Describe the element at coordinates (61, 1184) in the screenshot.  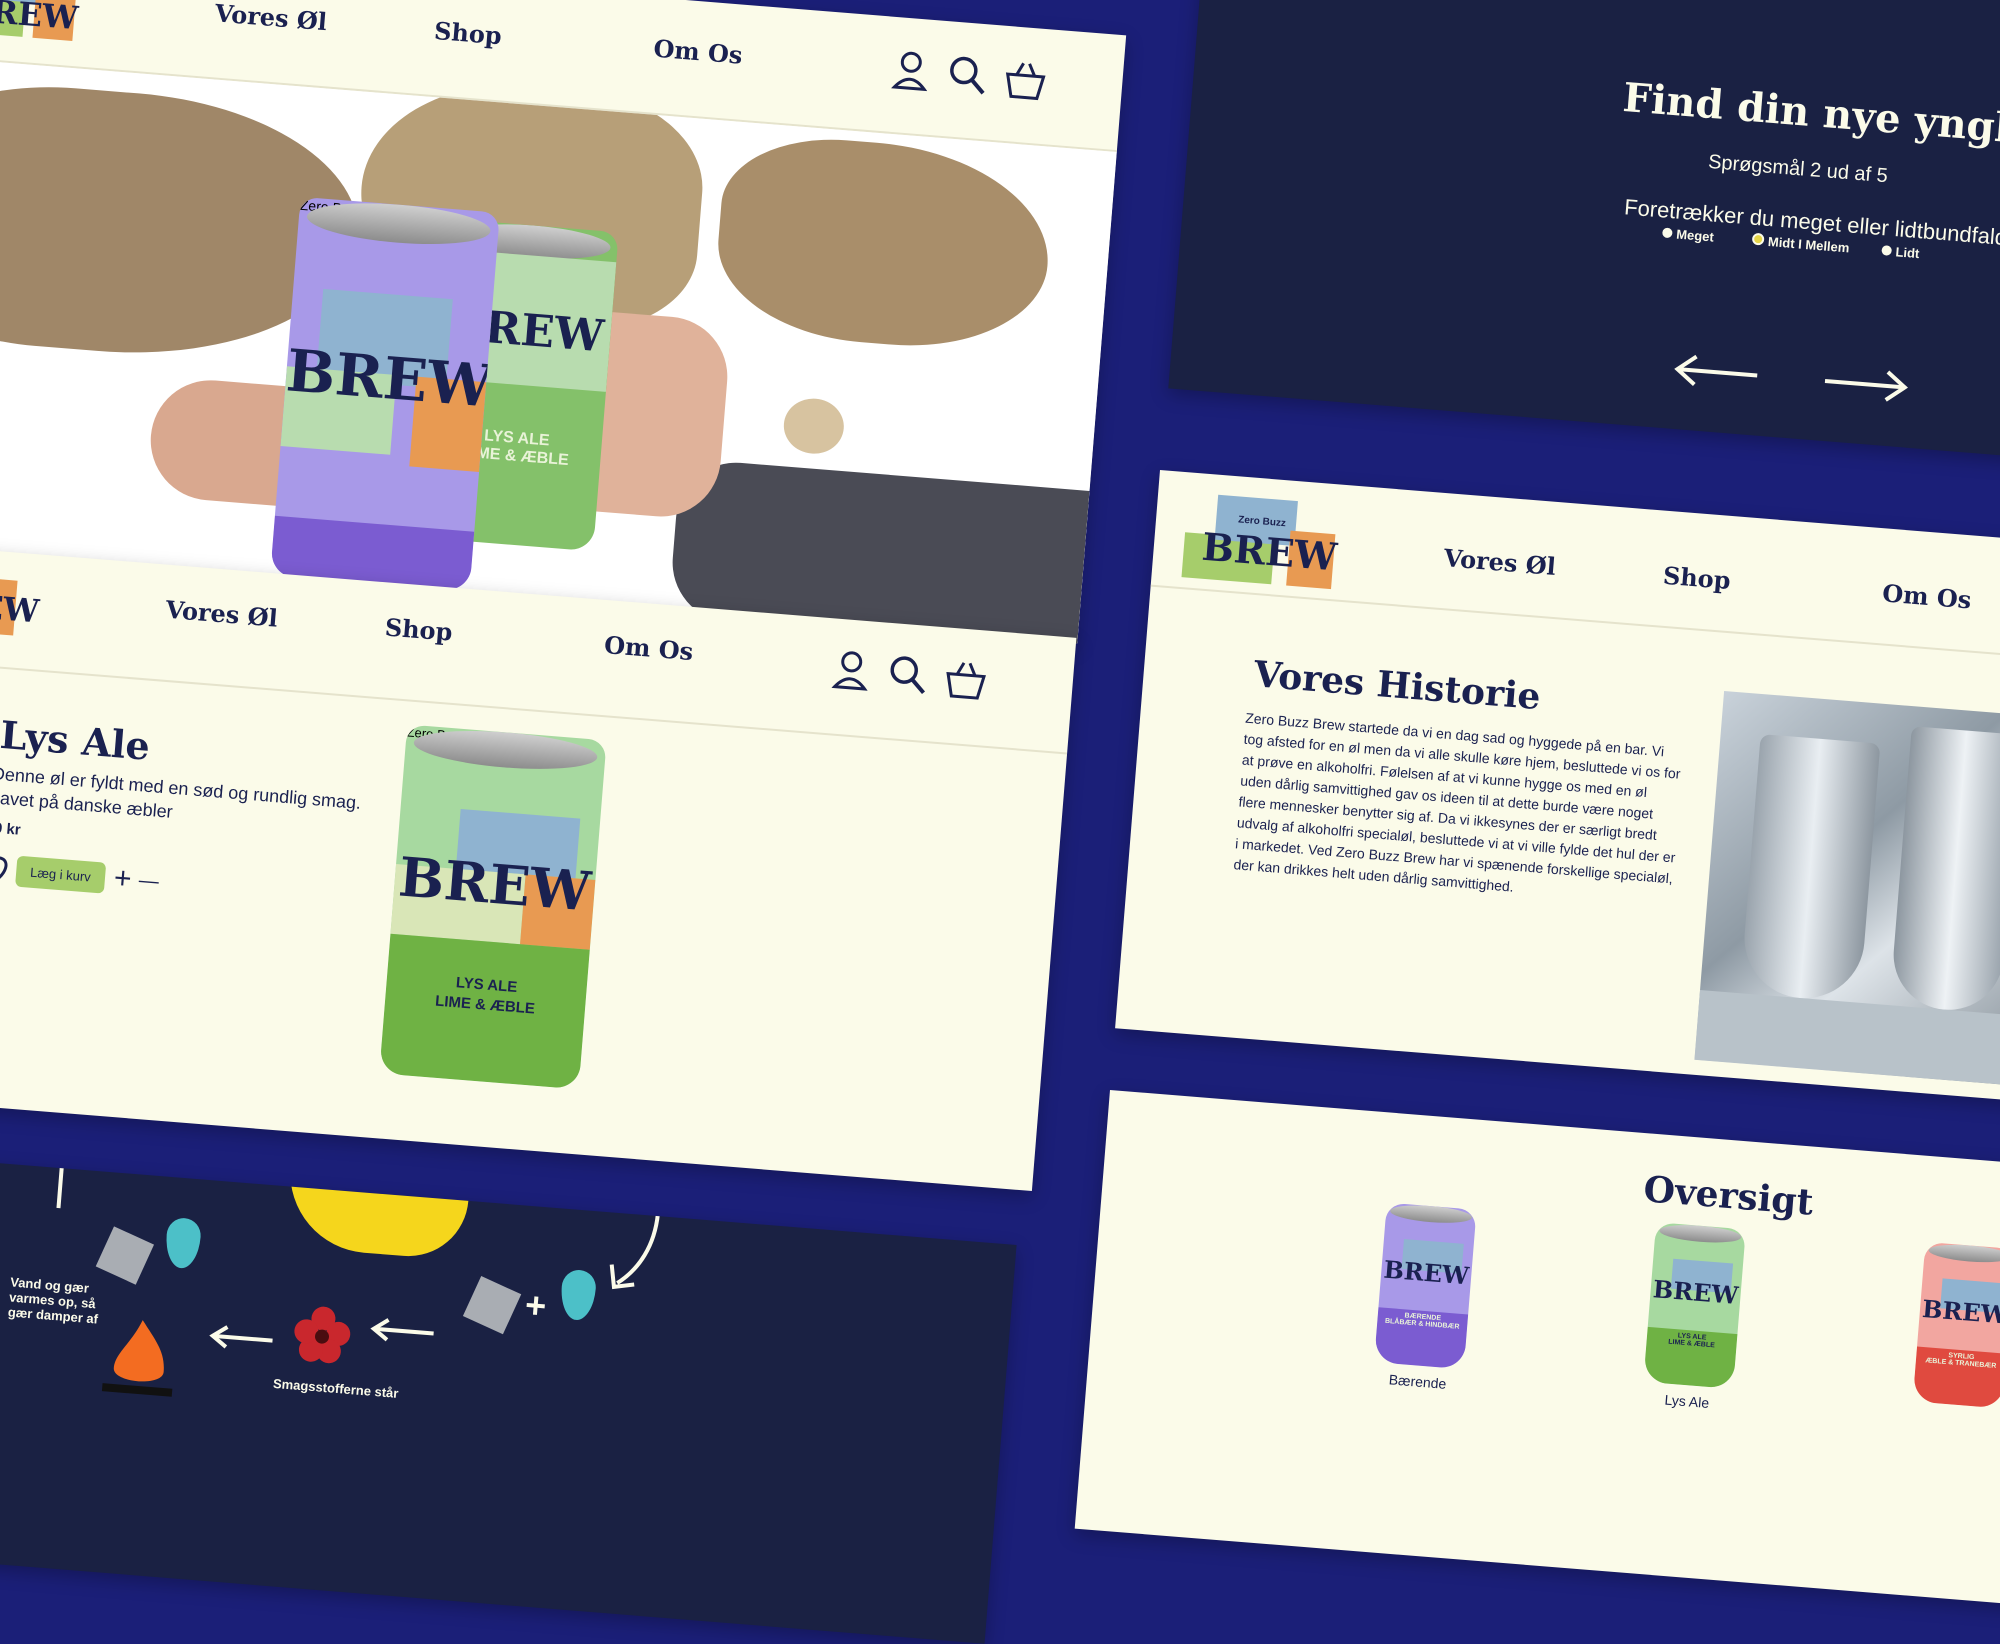
I see `process-arc` at that location.